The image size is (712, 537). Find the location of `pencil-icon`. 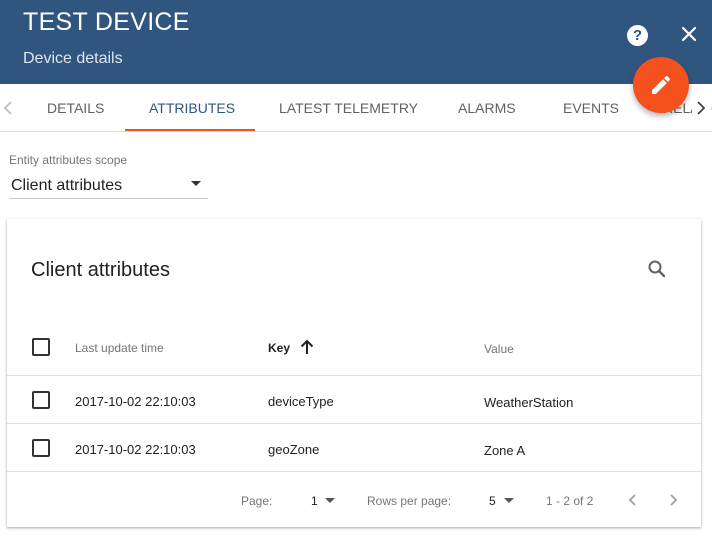

pencil-icon is located at coordinates (661, 84).